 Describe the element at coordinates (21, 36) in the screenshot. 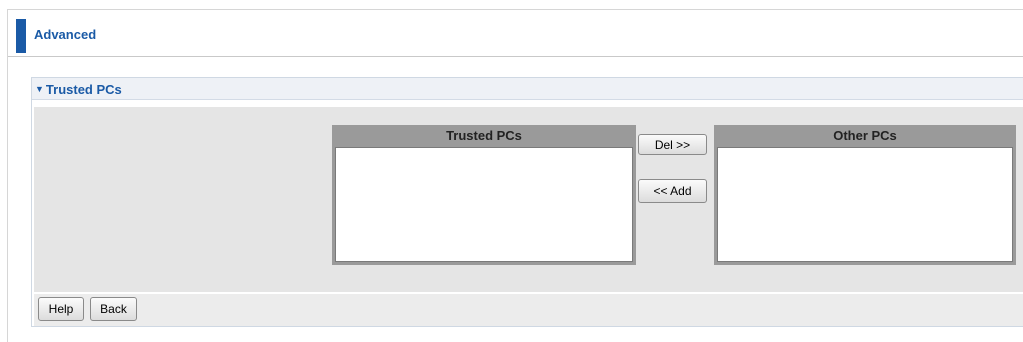

I see `header-accent-bar` at that location.